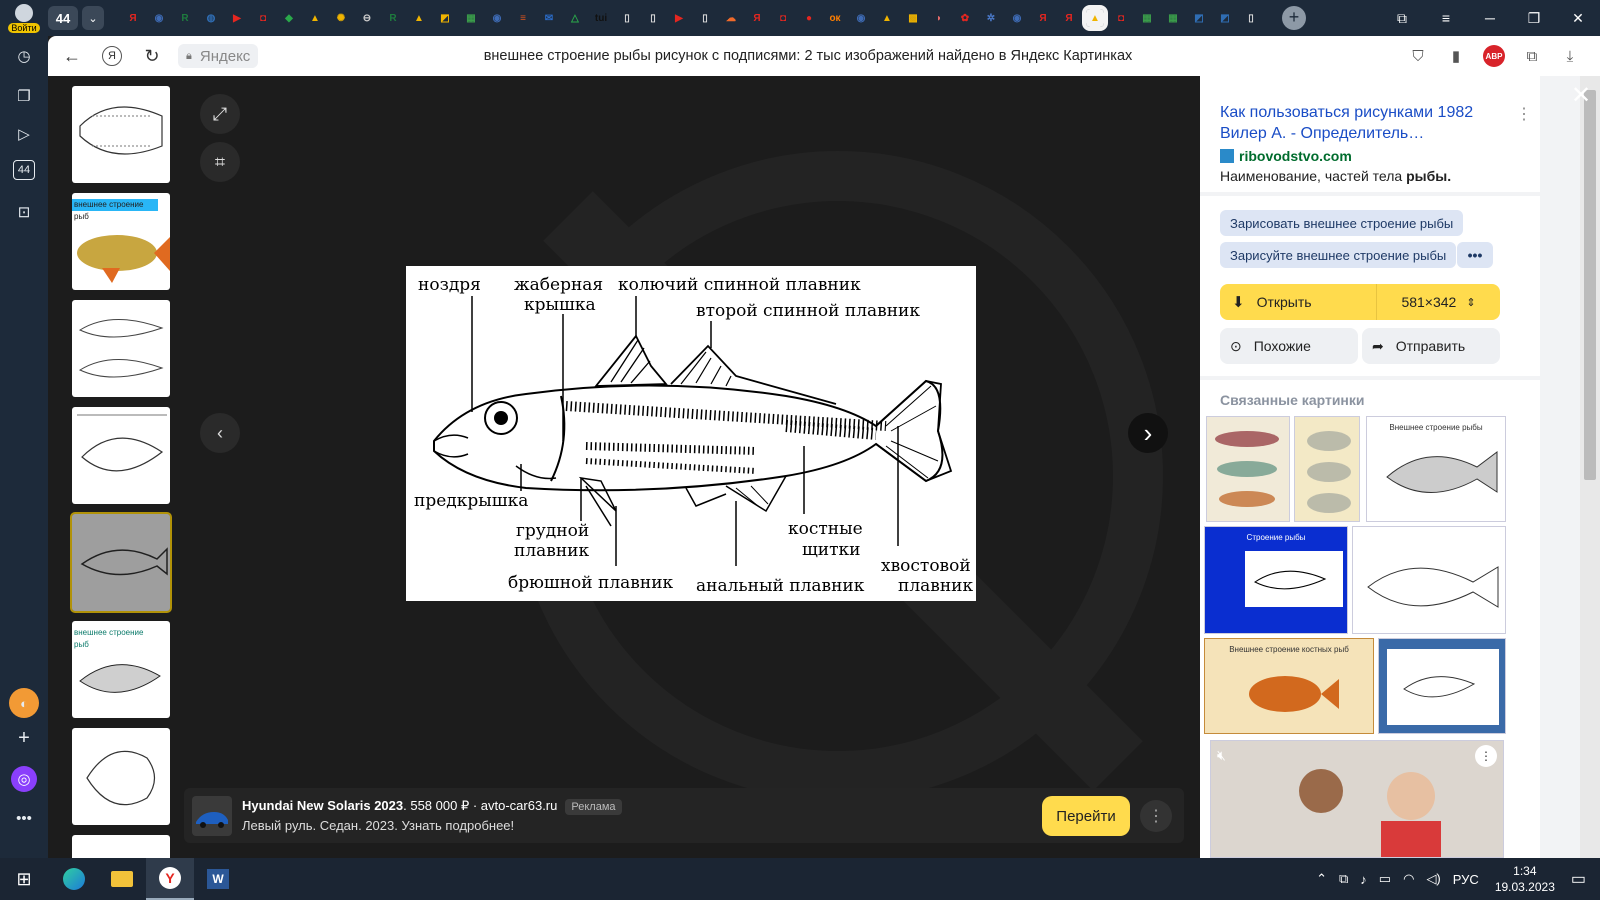  I want to click on word-icon: W, so click(218, 879).